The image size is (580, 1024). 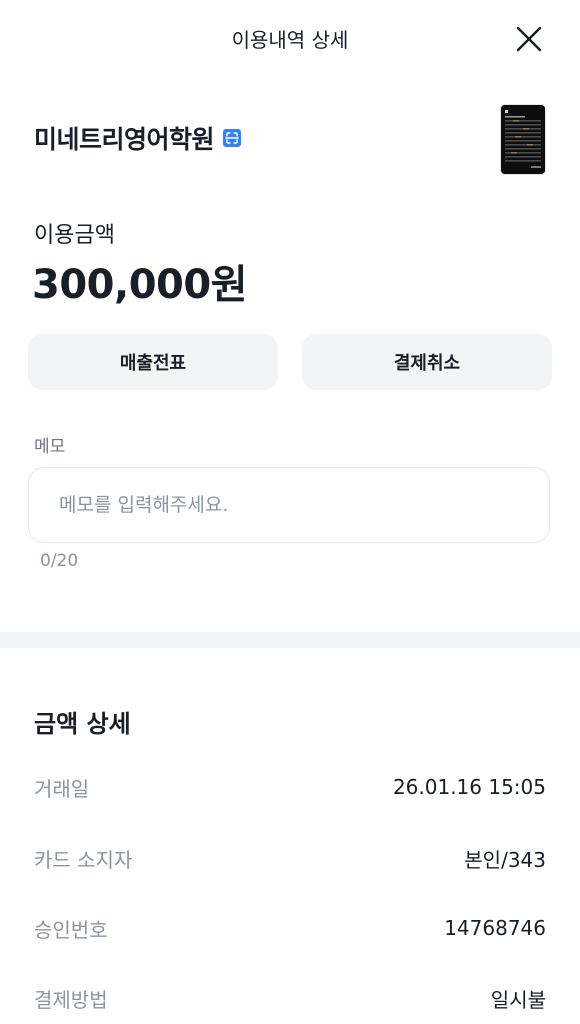 I want to click on detail-label: 거래일, so click(x=62, y=788).